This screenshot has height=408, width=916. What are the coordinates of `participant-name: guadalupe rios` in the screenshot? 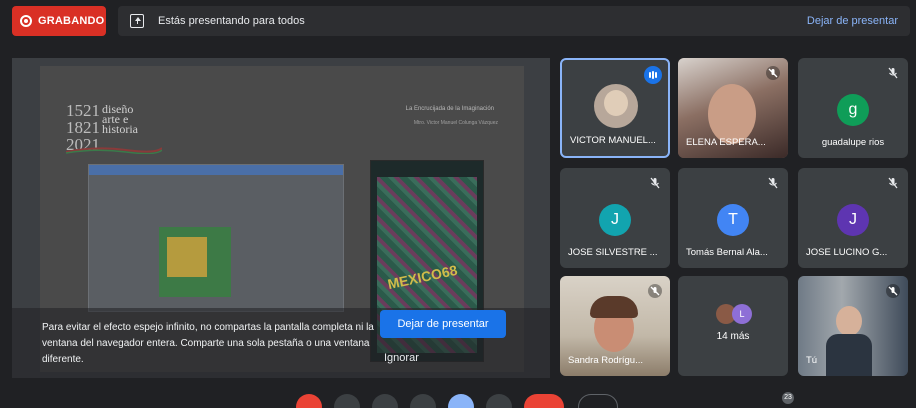 It's located at (853, 142).